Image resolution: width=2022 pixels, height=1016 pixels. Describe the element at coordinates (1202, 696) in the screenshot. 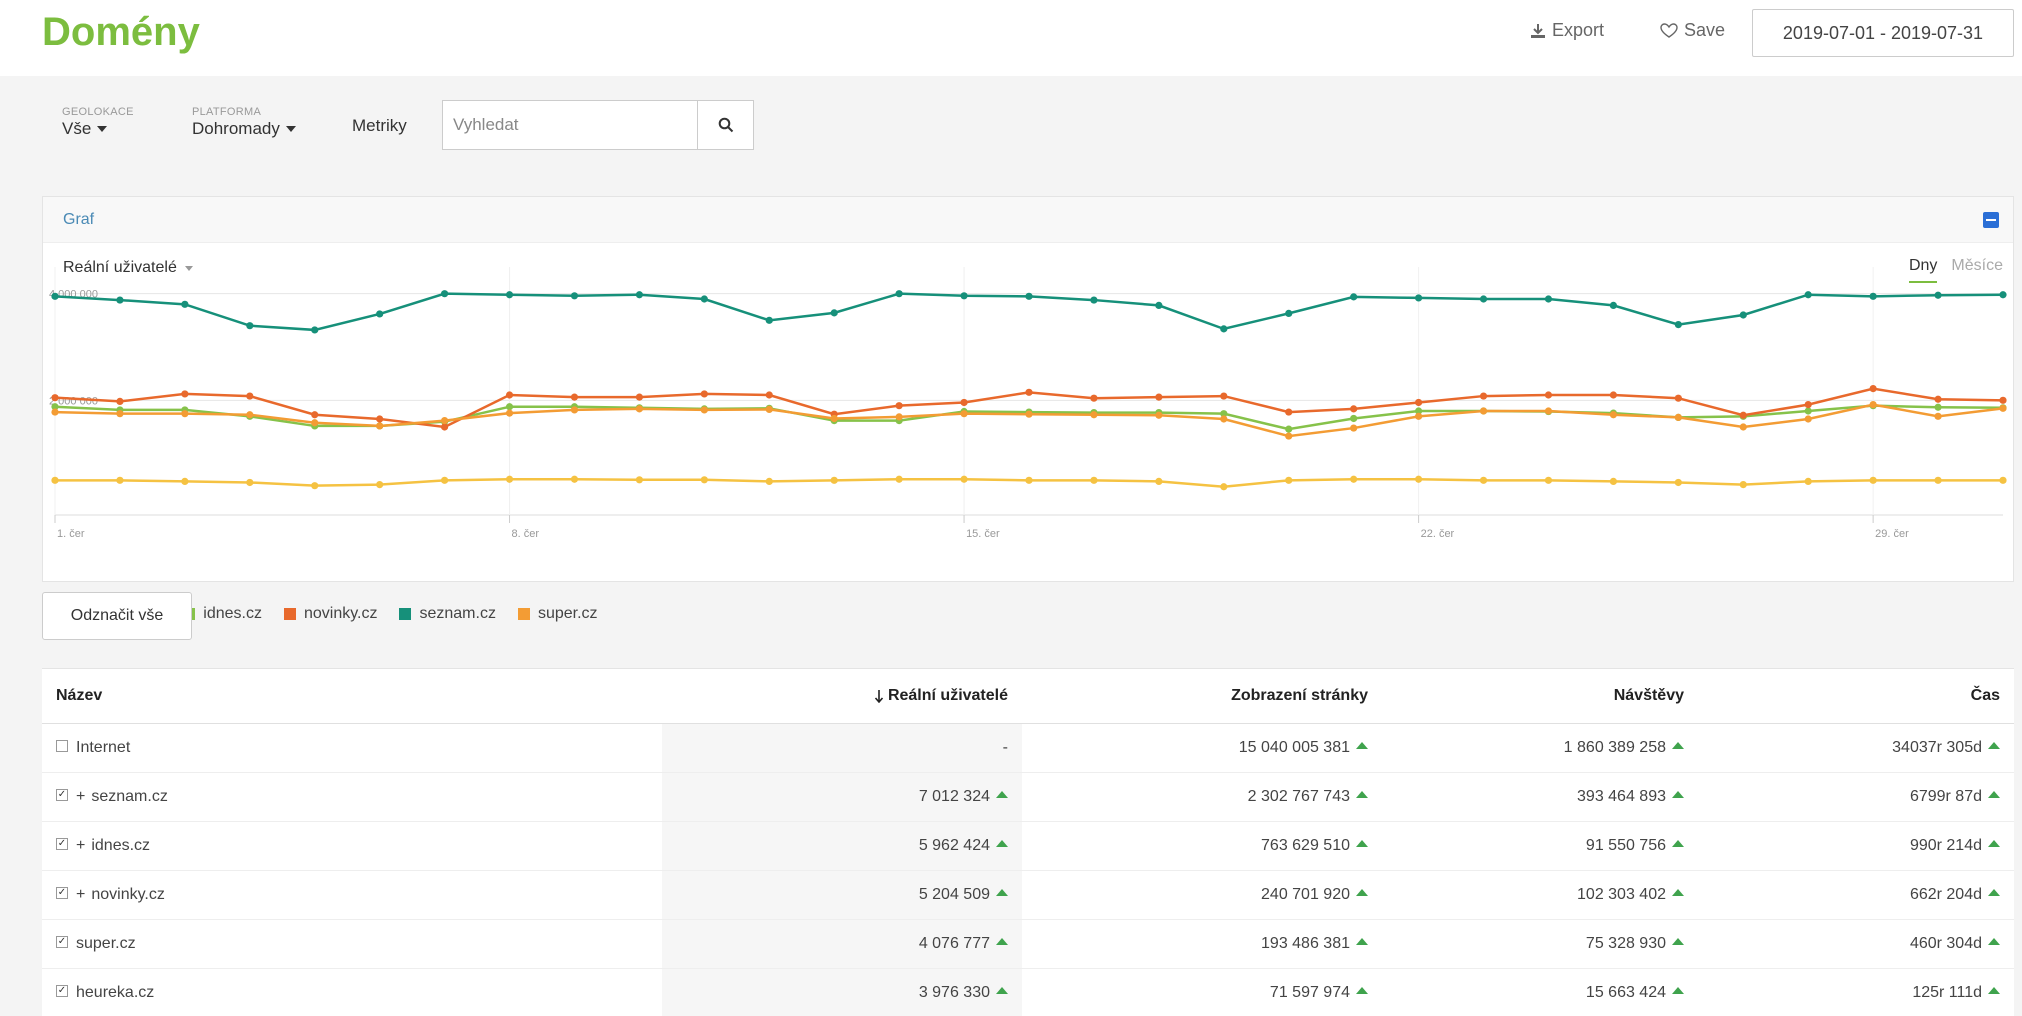

I see `column-header-views: Zobrazení stránky` at that location.